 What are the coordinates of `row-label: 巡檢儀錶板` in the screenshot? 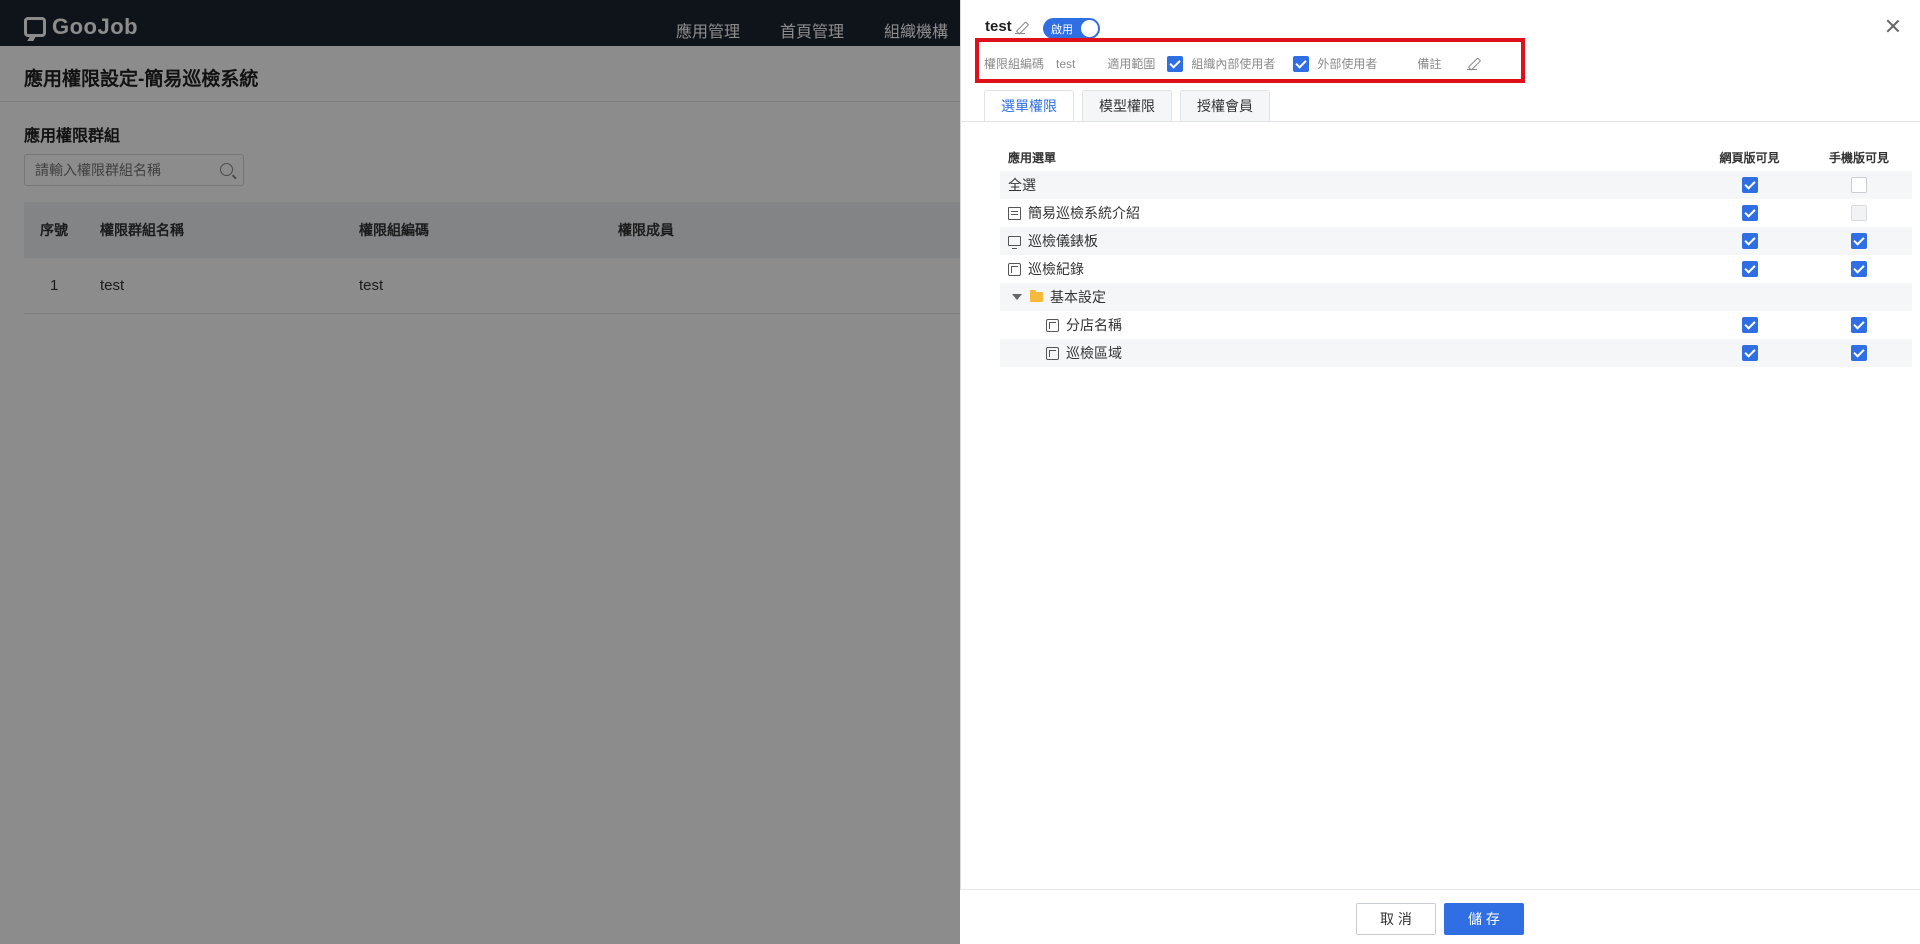 It's located at (1063, 241).